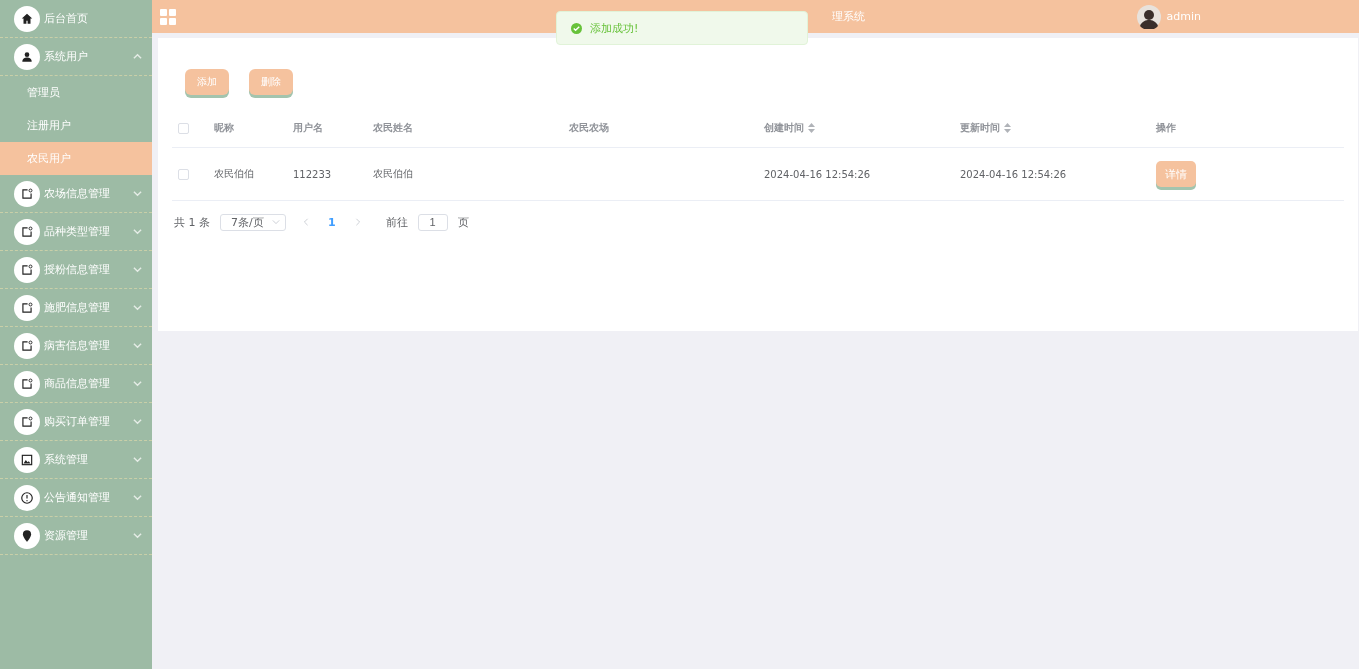  Describe the element at coordinates (396, 222) in the screenshot. I see `goto-label: 前往` at that location.